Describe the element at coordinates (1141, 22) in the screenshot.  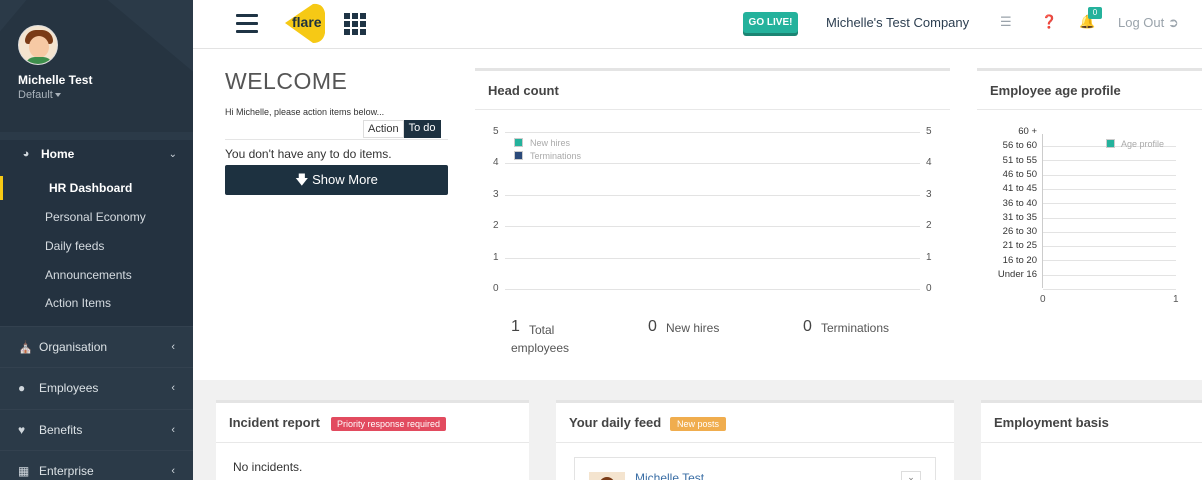
I see `logout-label: Log Out` at that location.